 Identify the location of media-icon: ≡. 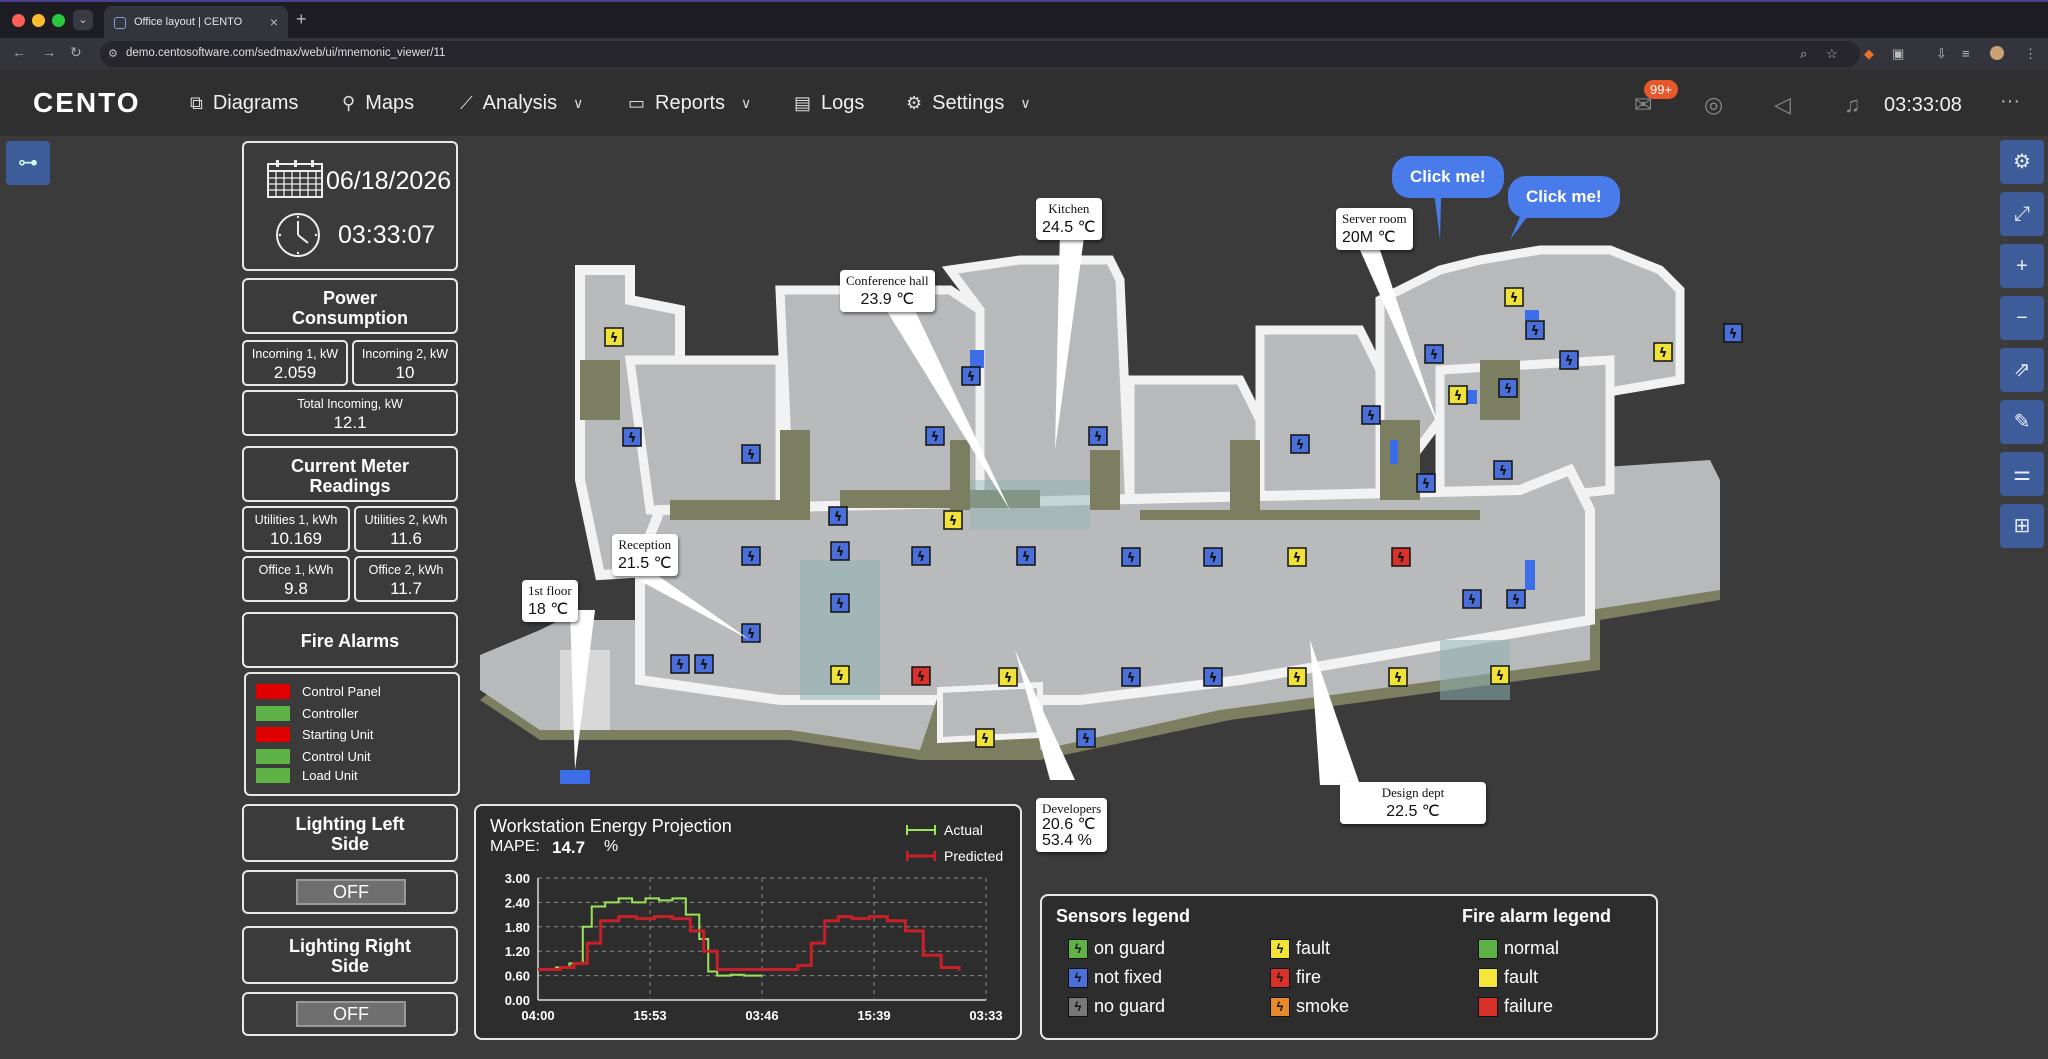
(1966, 53).